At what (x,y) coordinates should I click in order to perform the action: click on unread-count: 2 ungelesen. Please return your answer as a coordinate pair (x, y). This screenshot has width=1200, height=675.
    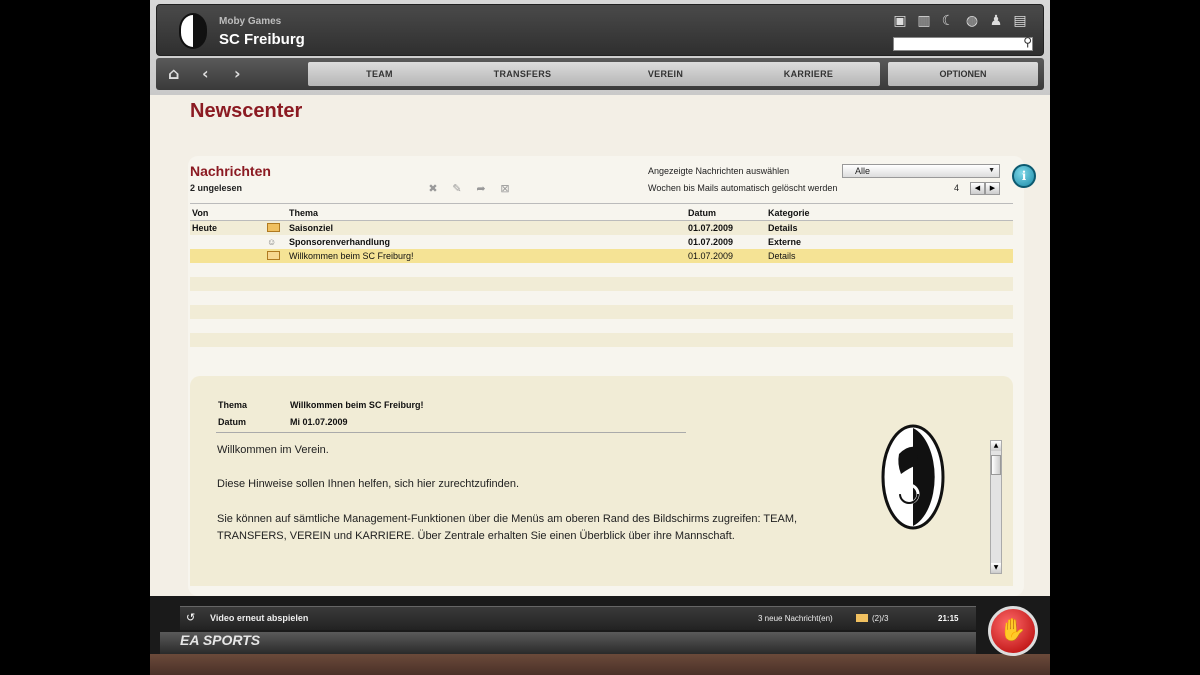
    Looking at the image, I should click on (216, 188).